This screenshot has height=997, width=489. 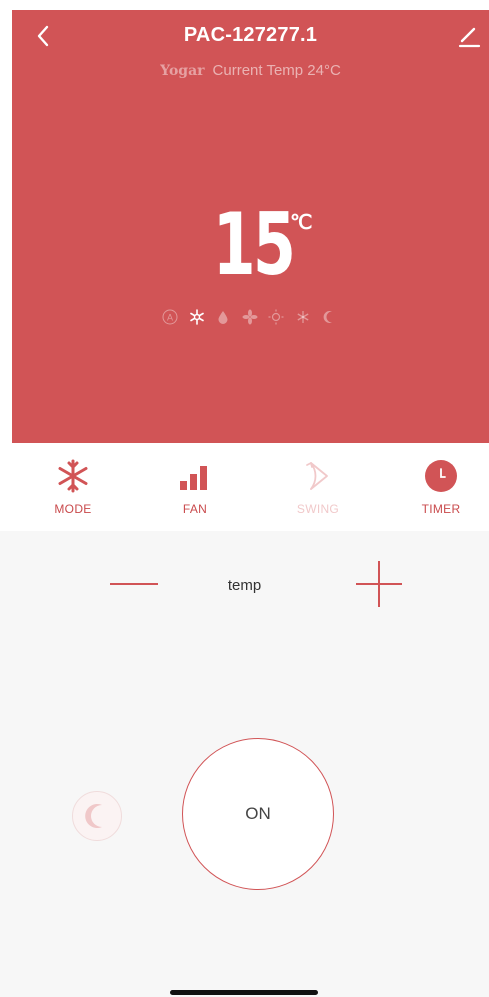 I want to click on mode-indicator-row: A, so click(x=250, y=317).